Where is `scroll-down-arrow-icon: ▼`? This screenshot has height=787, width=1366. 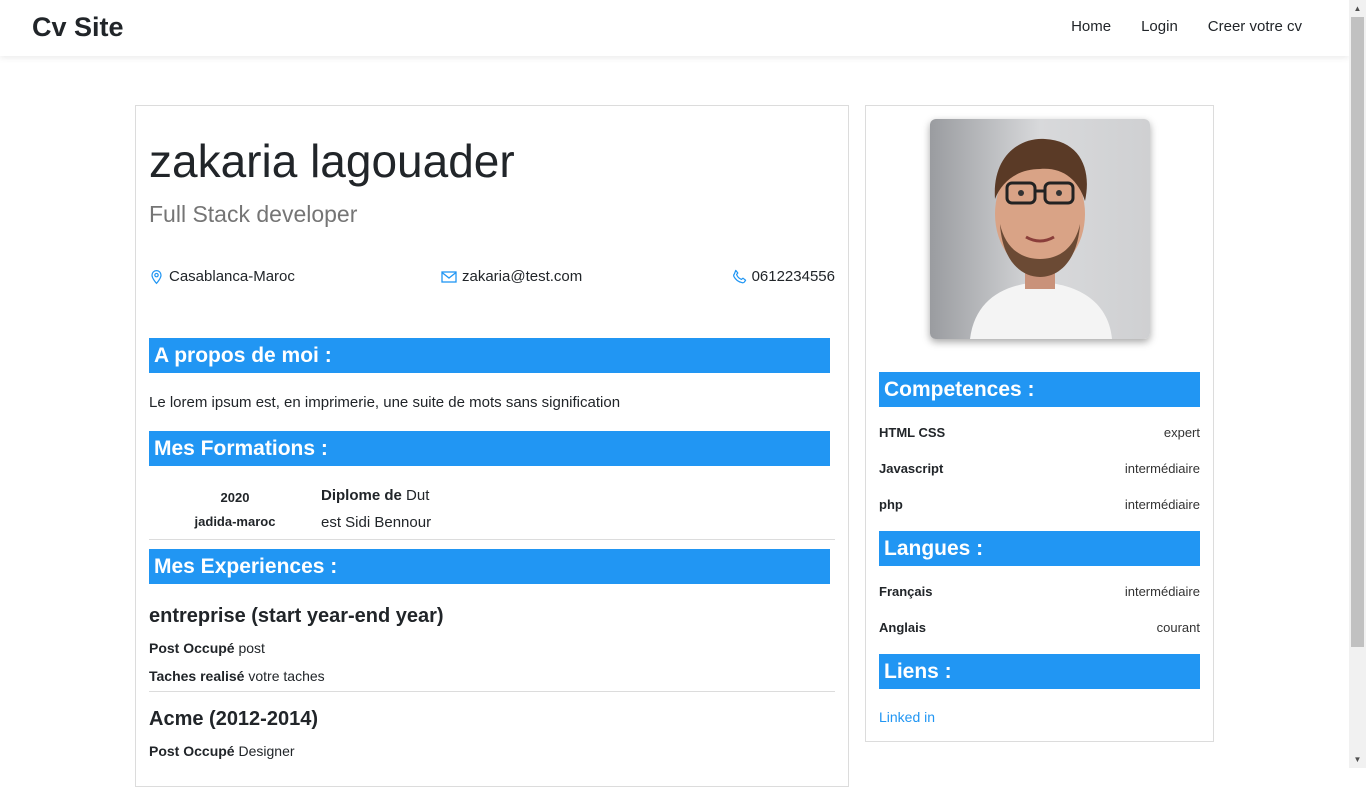
scroll-down-arrow-icon: ▼ is located at coordinates (1357, 759).